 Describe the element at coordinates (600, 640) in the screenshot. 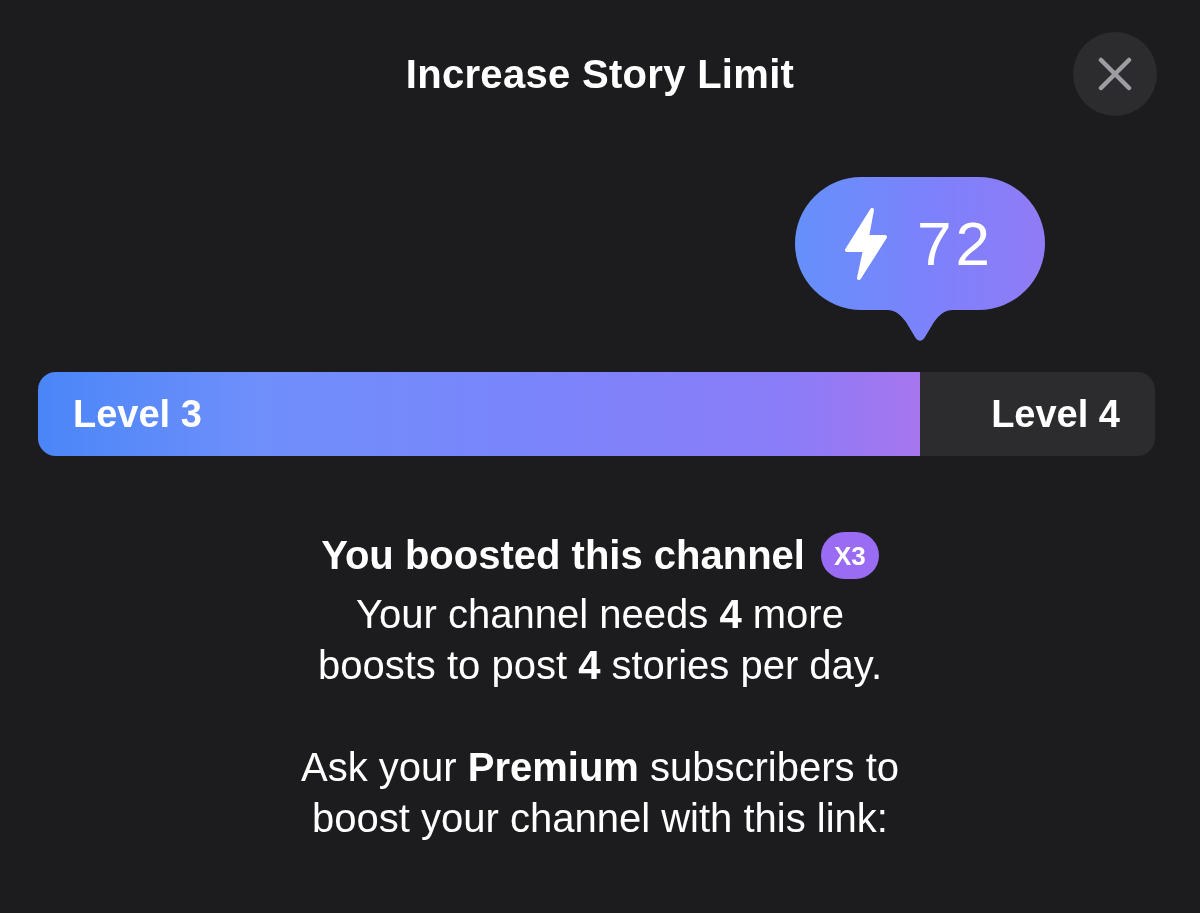

I see `description-text: Your channel needs 4 more boosts to post 4 stories per day.` at that location.